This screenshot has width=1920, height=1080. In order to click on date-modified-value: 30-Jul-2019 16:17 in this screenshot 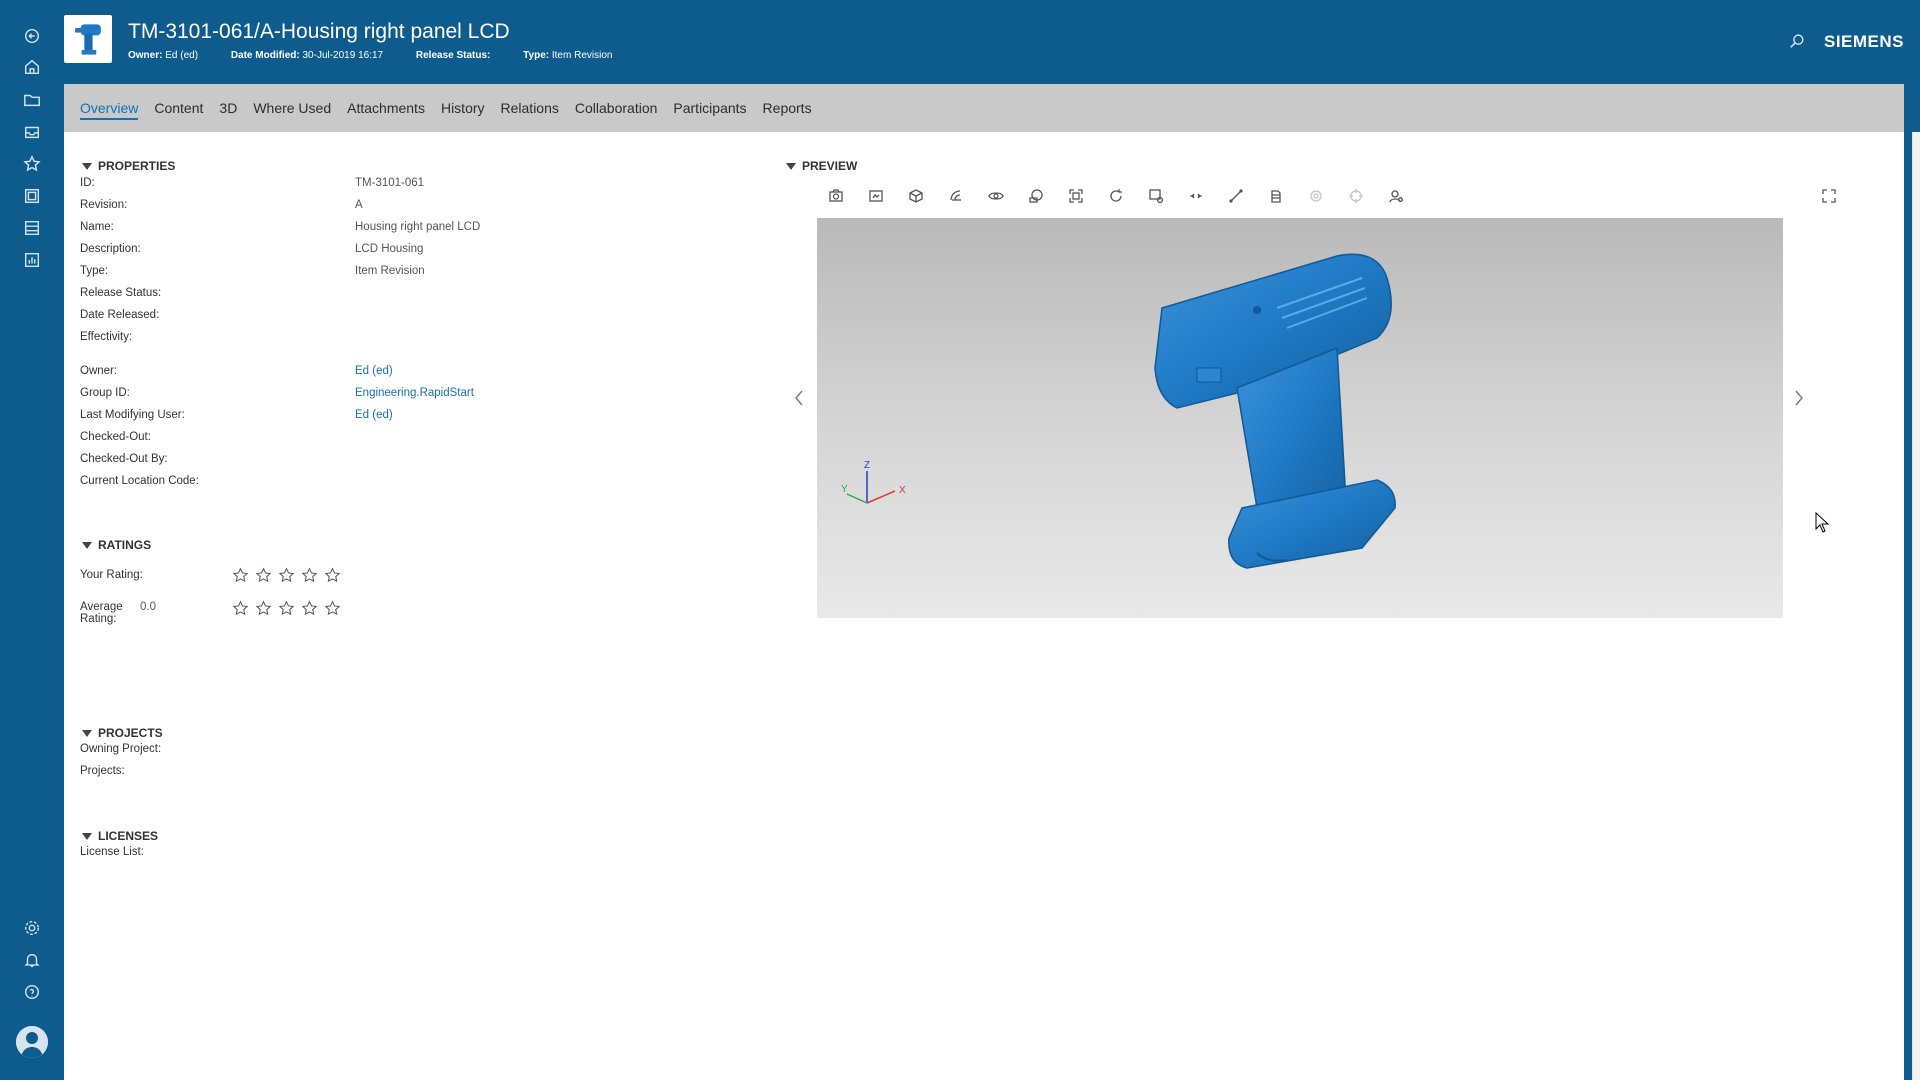, I will do `click(343, 55)`.